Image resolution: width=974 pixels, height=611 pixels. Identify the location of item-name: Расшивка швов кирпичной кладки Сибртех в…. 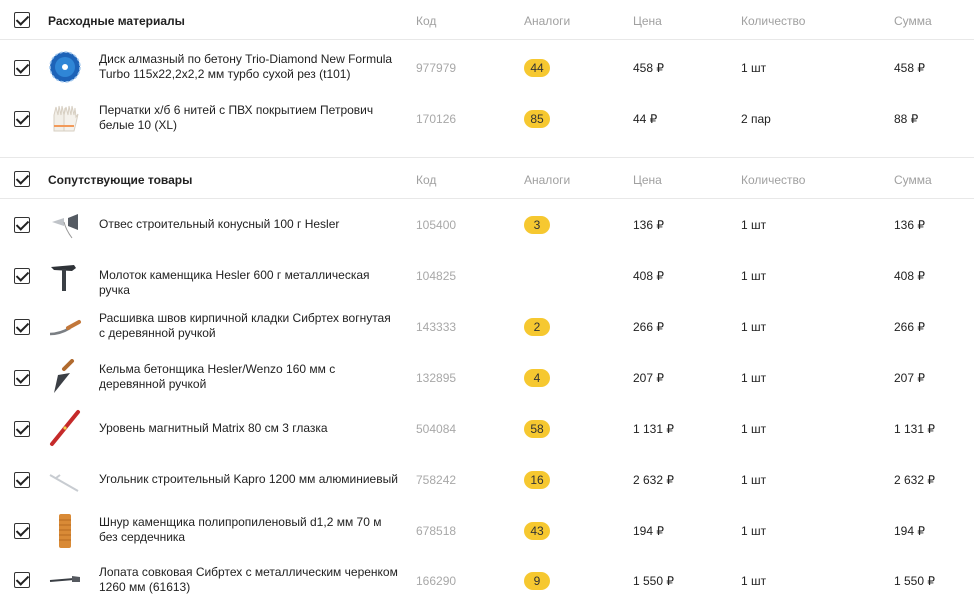
(249, 326).